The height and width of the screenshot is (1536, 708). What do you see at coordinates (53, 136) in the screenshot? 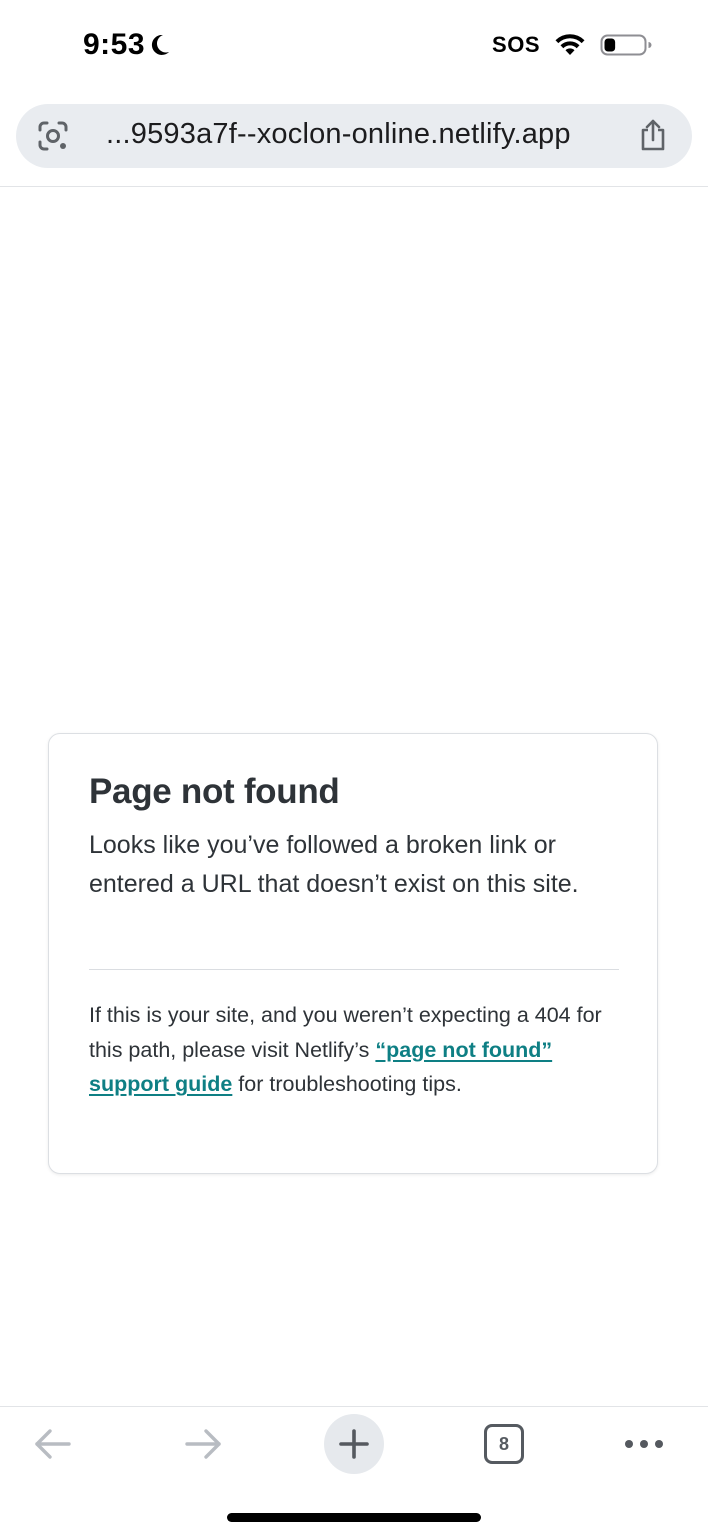
I see `google-lens-icon` at bounding box center [53, 136].